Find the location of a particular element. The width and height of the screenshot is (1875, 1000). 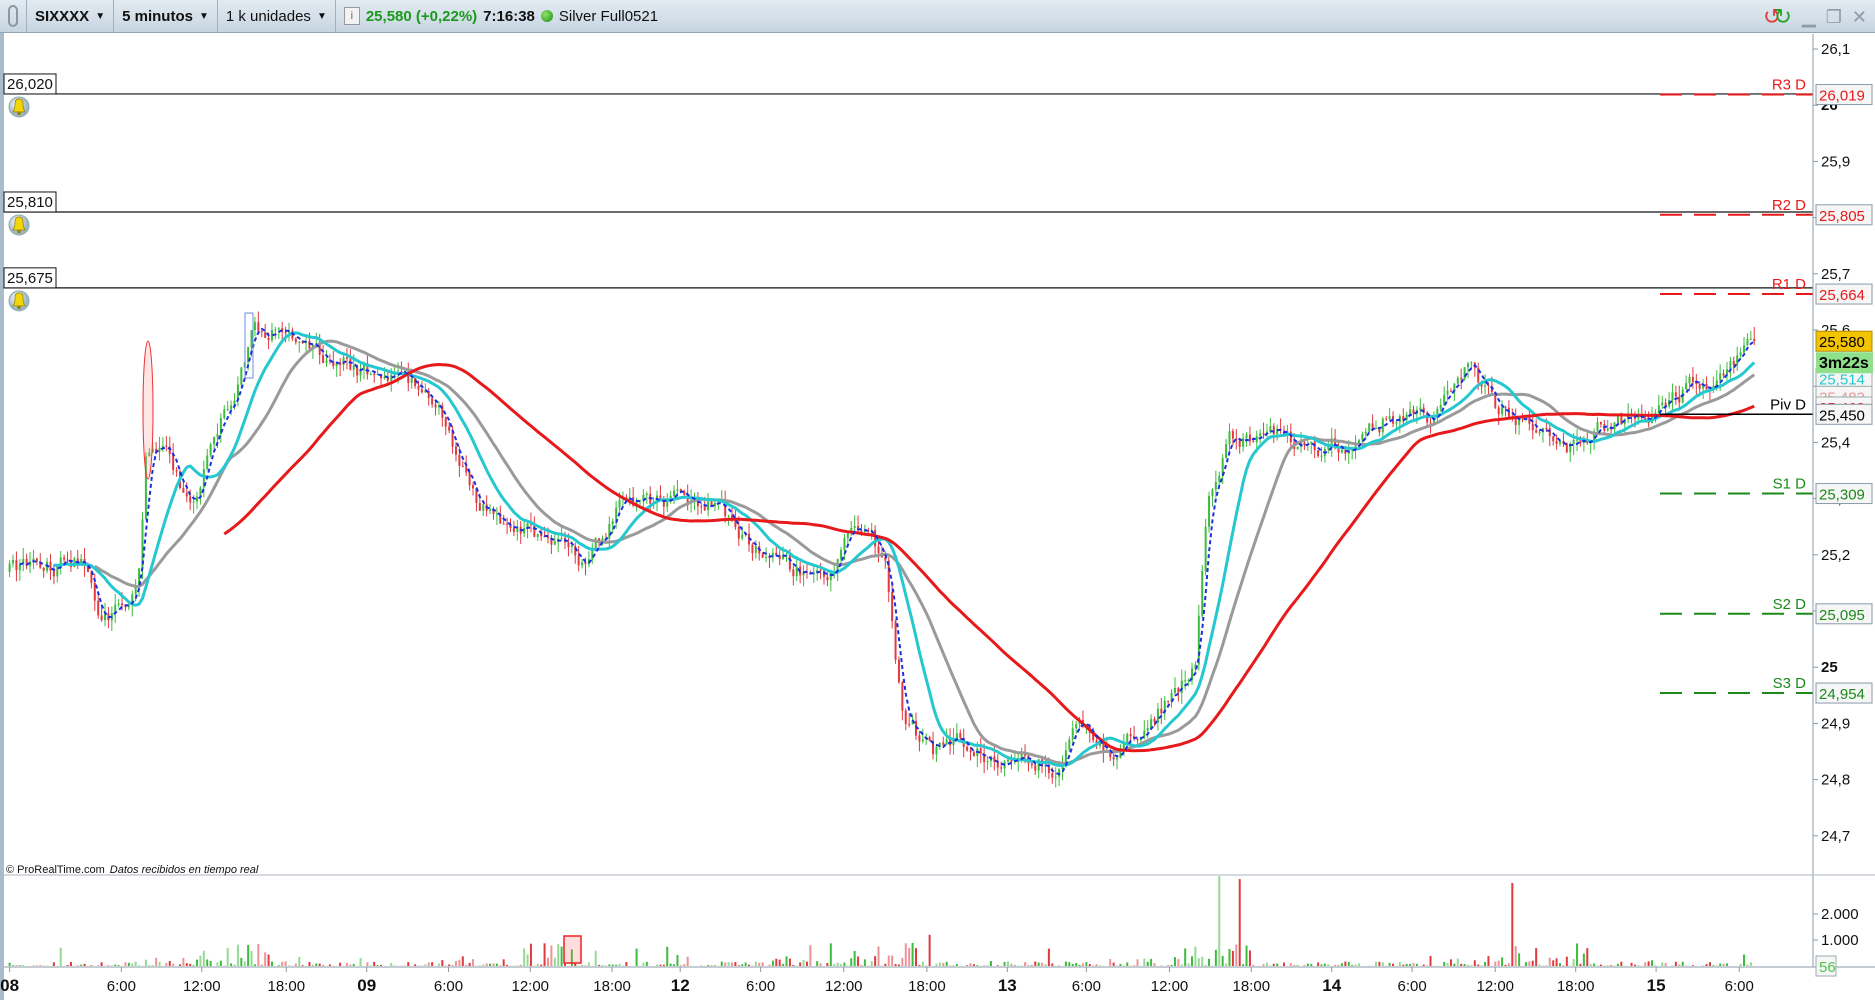

window-controls: ↺↻ ▁ ❐ ✕ is located at coordinates (1815, 17).